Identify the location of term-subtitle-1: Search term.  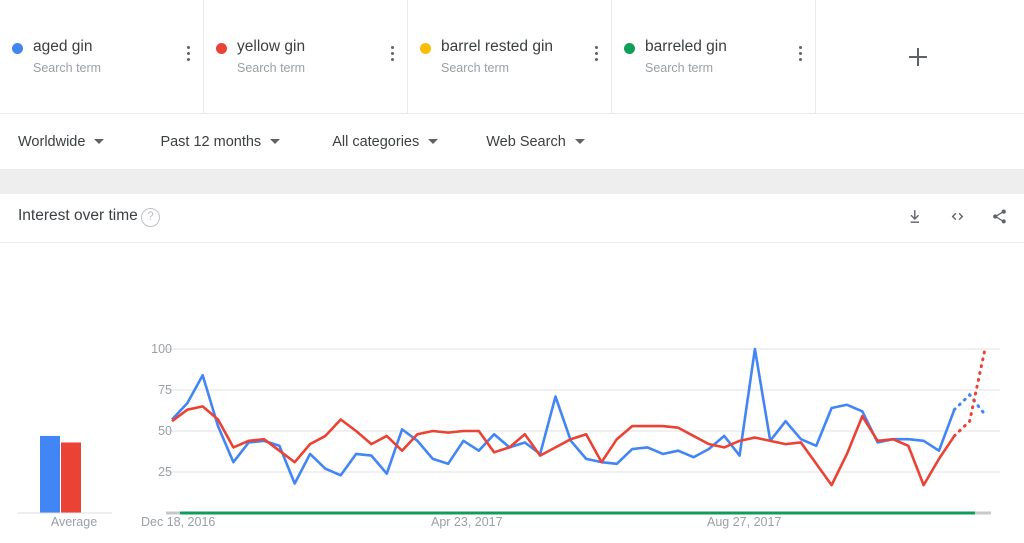
(271, 67).